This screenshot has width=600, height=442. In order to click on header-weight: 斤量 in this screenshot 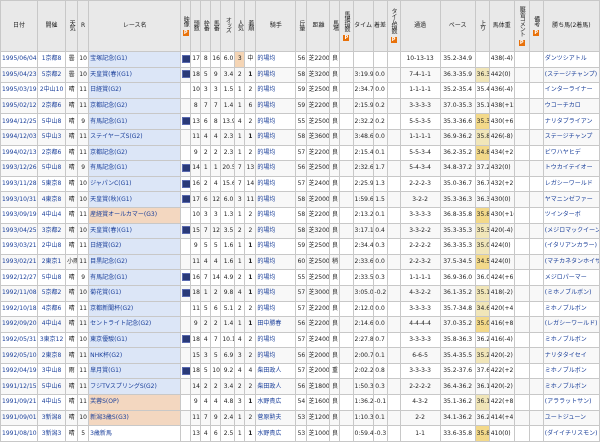, I will do `click(301, 26)`.